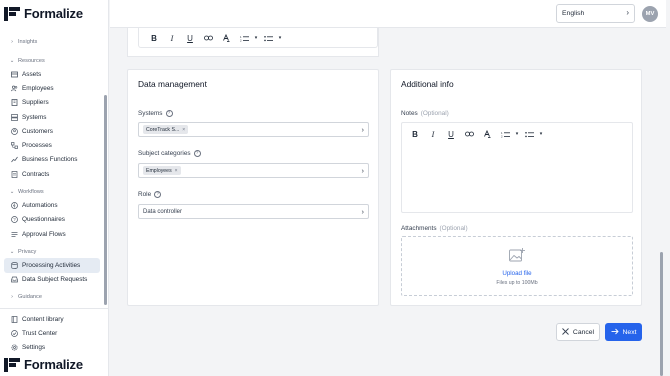 This screenshot has height=376, width=670. Describe the element at coordinates (629, 332) in the screenshot. I see `button-label: Next` at that location.